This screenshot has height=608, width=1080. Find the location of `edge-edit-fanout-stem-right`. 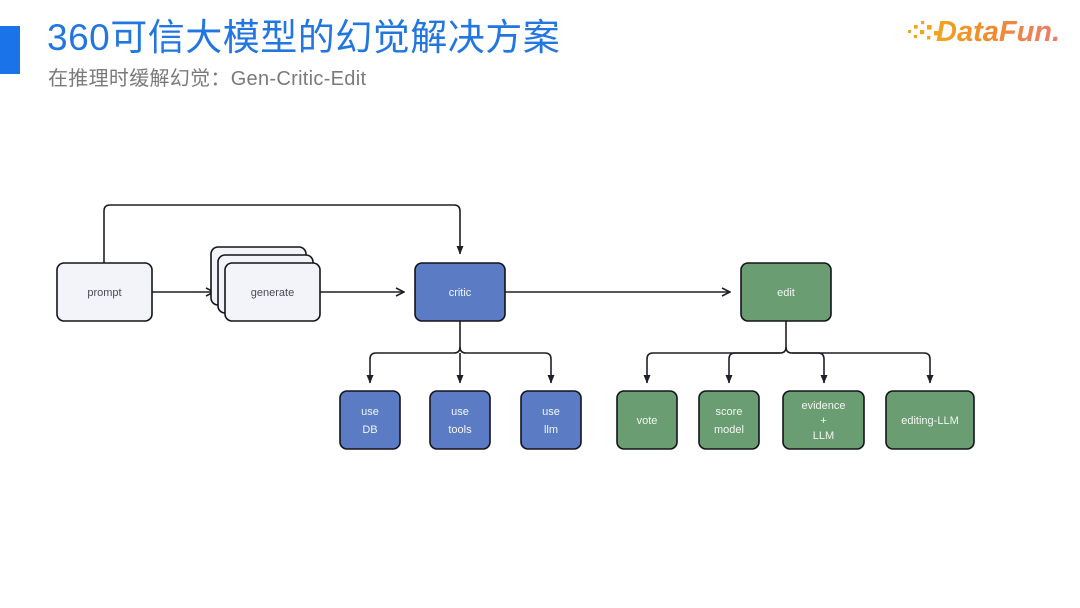

edge-edit-fanout-stem-right is located at coordinates (789, 350).